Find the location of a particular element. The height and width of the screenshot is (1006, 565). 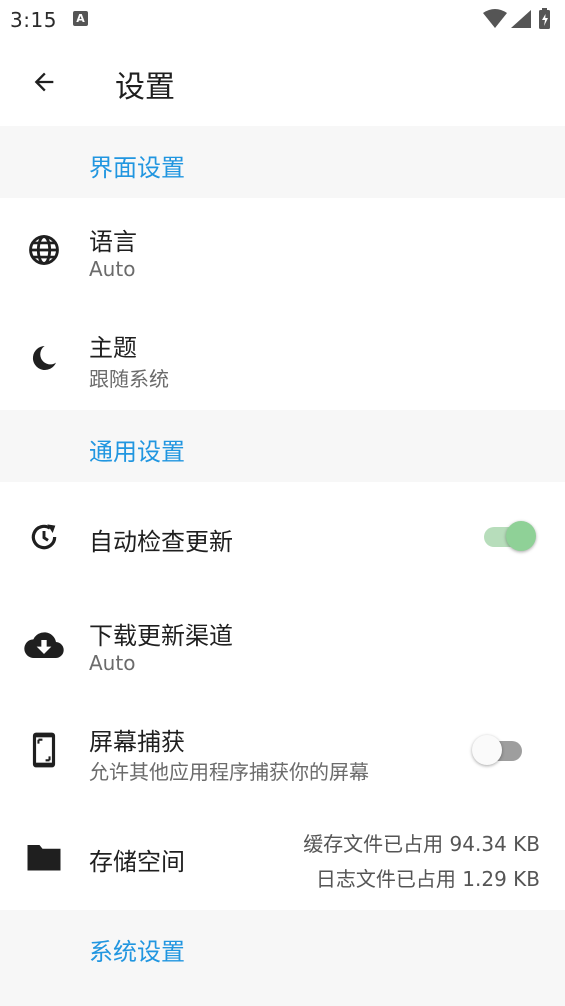

status-bar: 3:15 A is located at coordinates (282, 20).